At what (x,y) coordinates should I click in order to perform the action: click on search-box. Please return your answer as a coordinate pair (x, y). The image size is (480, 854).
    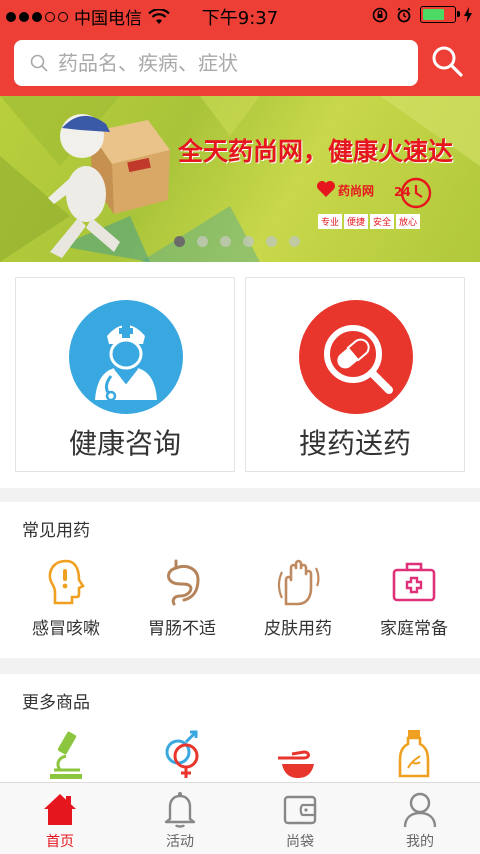
    Looking at the image, I should click on (216, 63).